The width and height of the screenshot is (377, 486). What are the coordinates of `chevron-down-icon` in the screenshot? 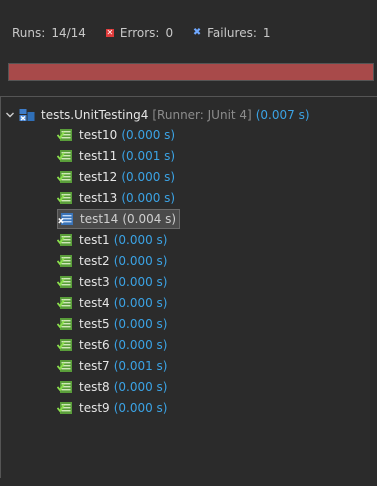 It's located at (10, 115).